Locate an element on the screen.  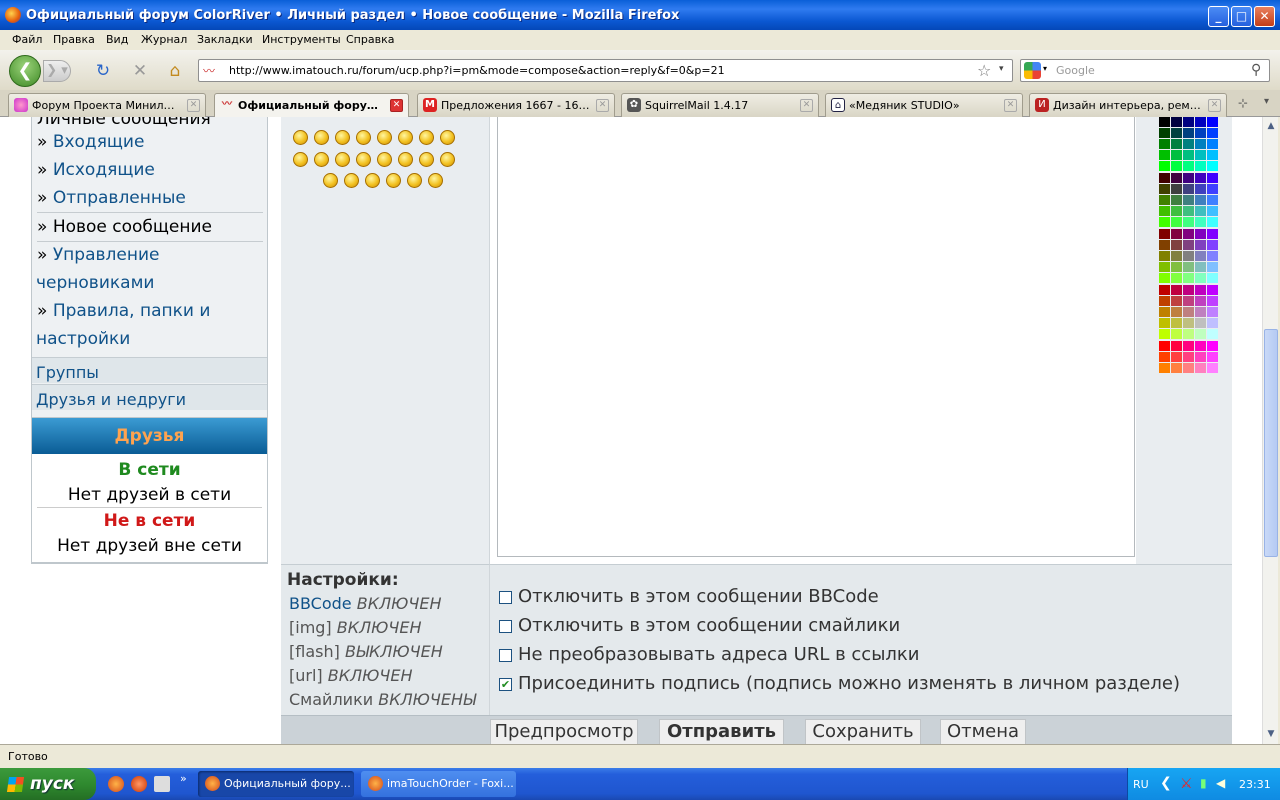
disable-urls-checkbox is located at coordinates (505, 655).